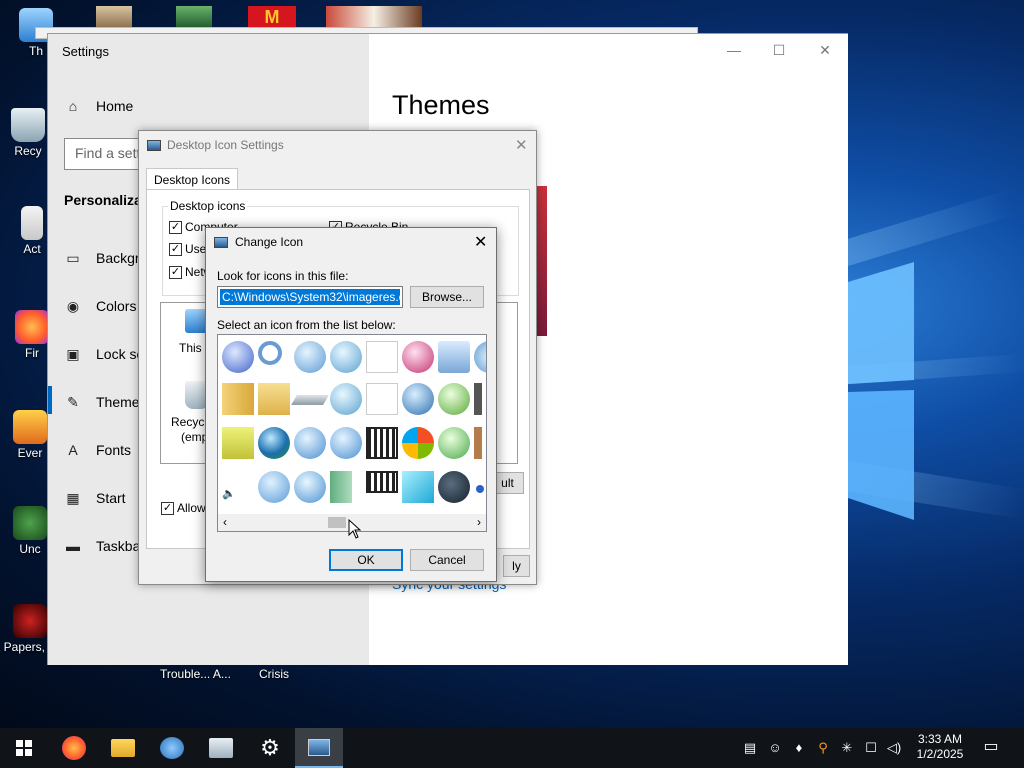  Describe the element at coordinates (940, 754) in the screenshot. I see `clock-date: 1/2/2025` at that location.